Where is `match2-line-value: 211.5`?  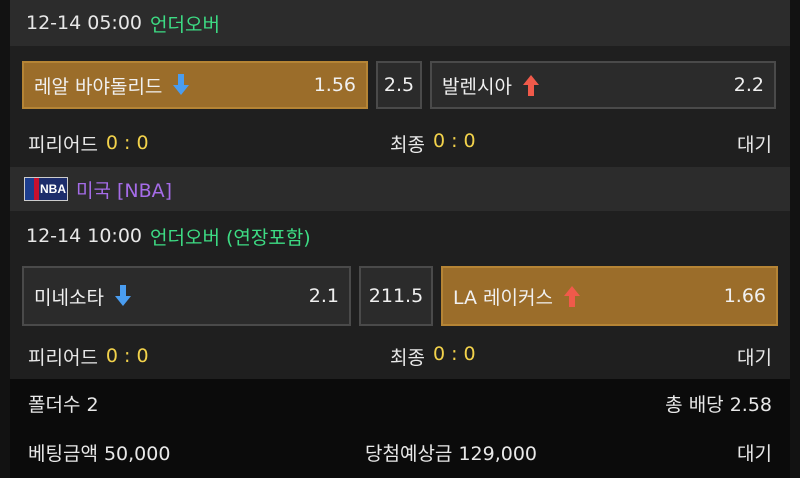 match2-line-value: 211.5 is located at coordinates (396, 296).